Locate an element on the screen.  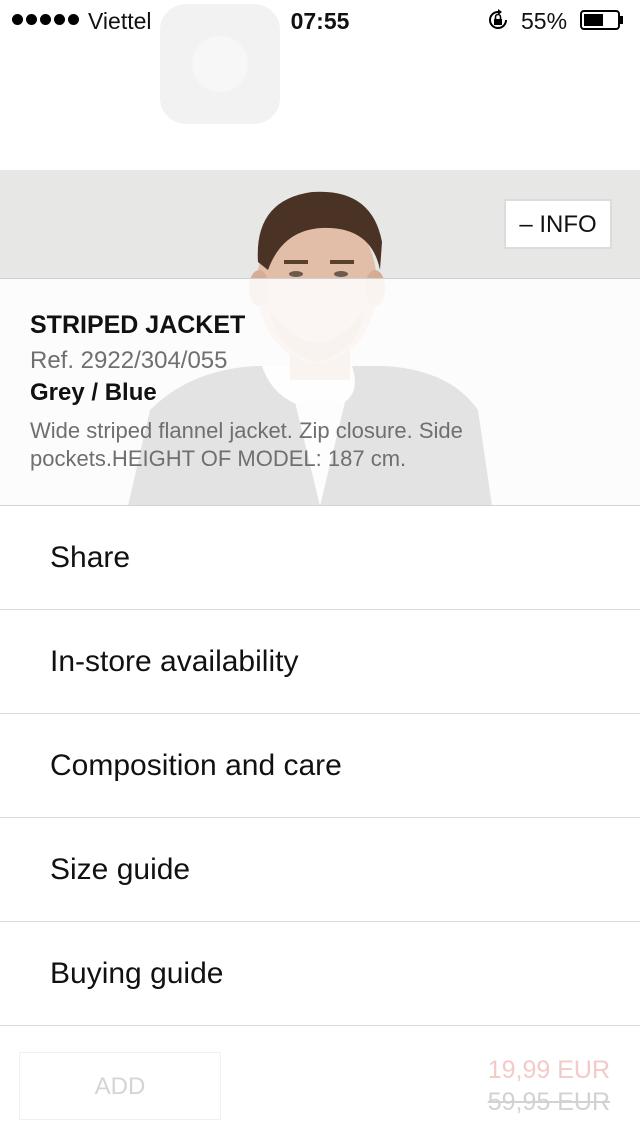
battery-icon is located at coordinates (601, 20).